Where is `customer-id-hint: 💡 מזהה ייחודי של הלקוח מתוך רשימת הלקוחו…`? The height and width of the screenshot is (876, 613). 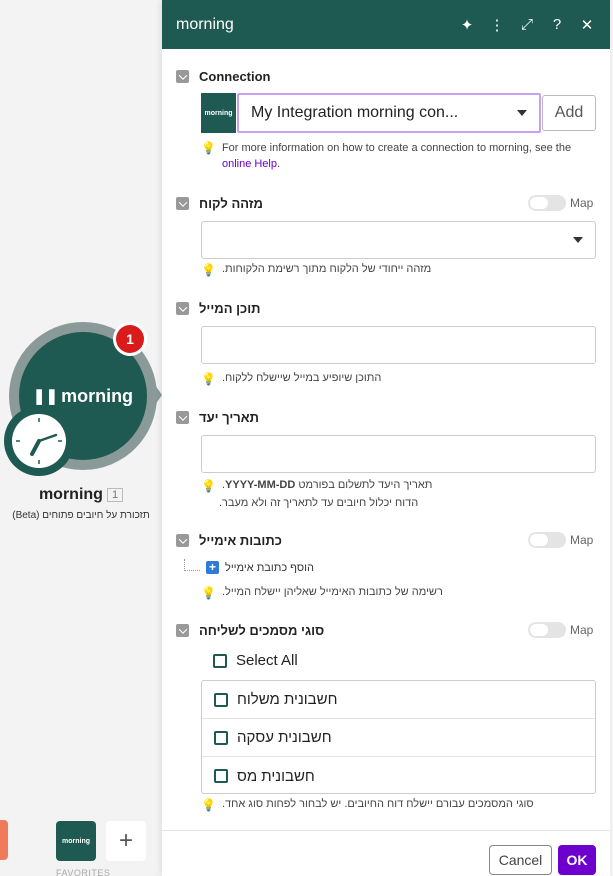
customer-id-hint: 💡 מזהה ייחודי של הלקוח מתוך רשימת הלקוחו… is located at coordinates (316, 270).